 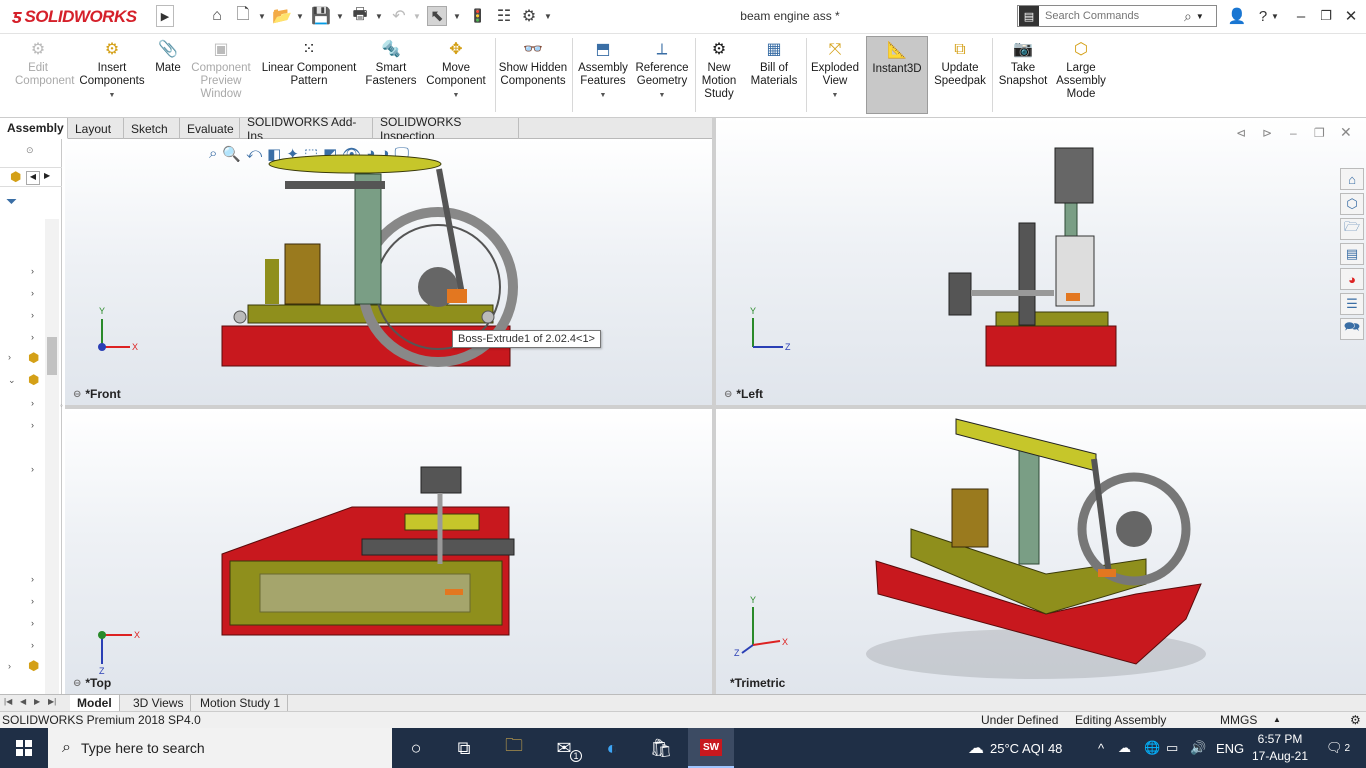 What do you see at coordinates (1081, 69) in the screenshot?
I see `large-assembly-mode-button: ⬡ Large Assembly Mode` at bounding box center [1081, 69].